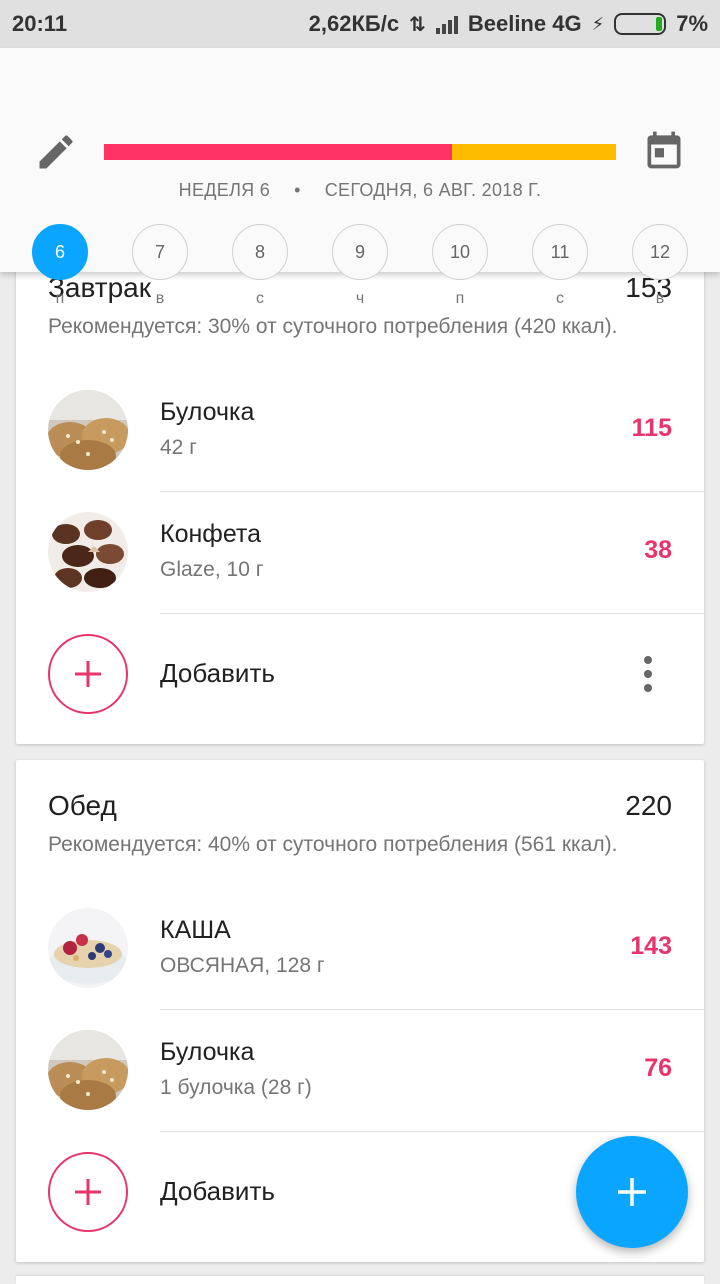 The height and width of the screenshot is (1284, 720). What do you see at coordinates (648, 805) in the screenshot?
I see `meal-total: 220` at bounding box center [648, 805].